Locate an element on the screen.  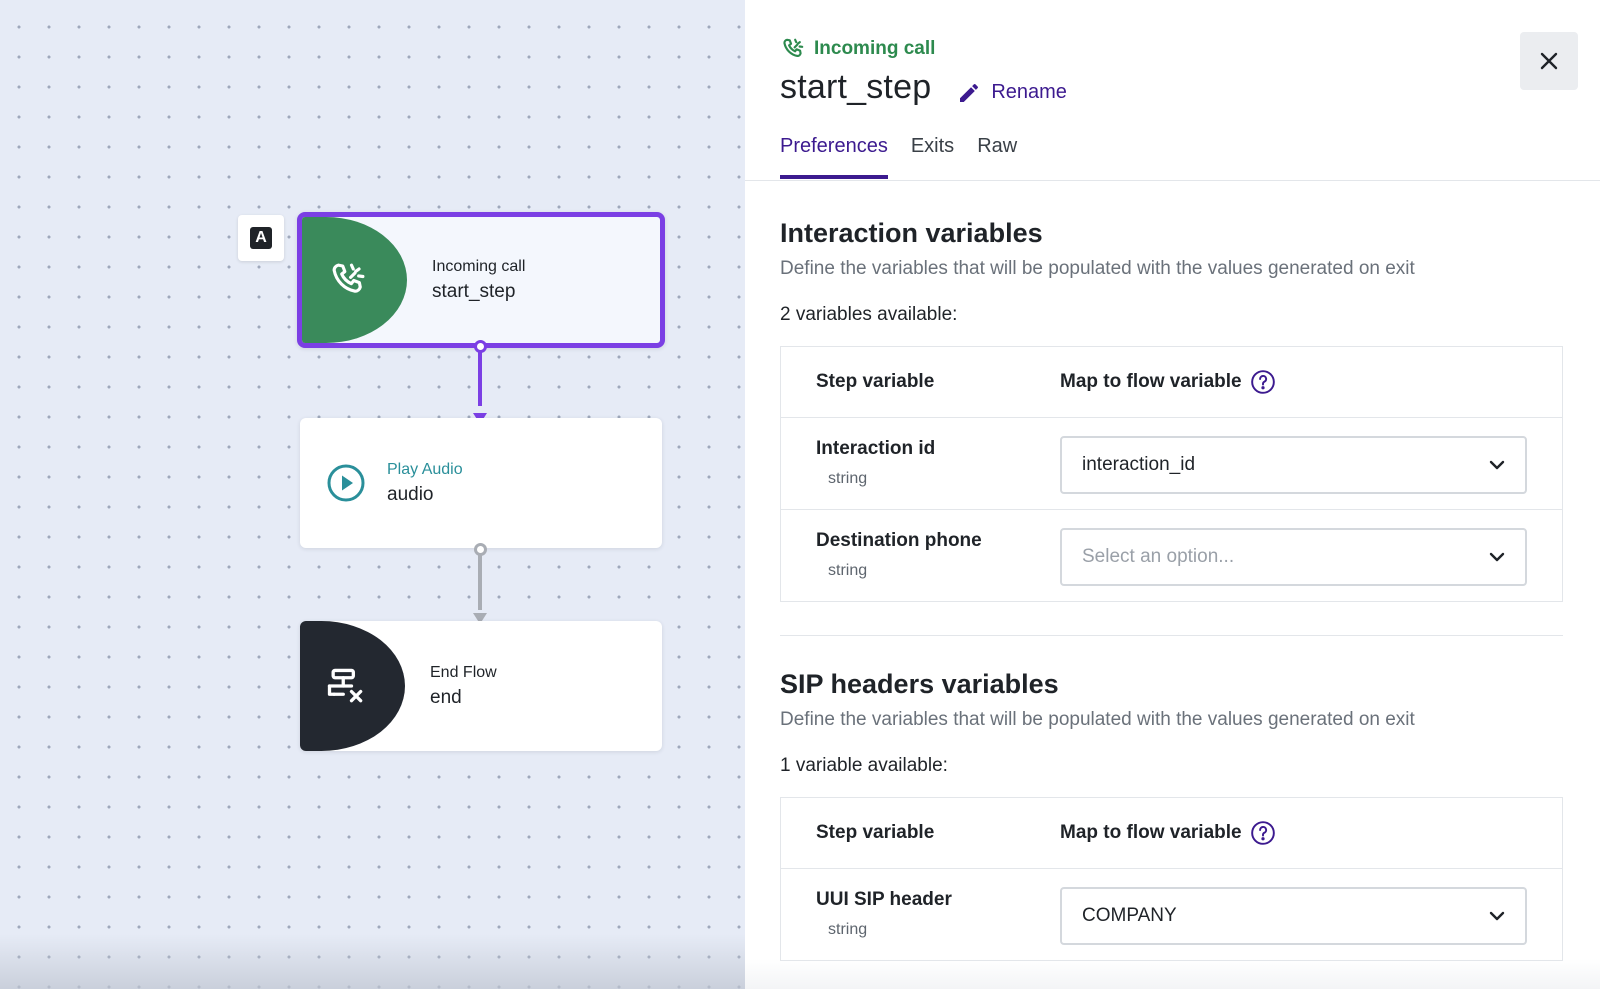
node-incoming-call-badge is located at coordinates (354, 280).